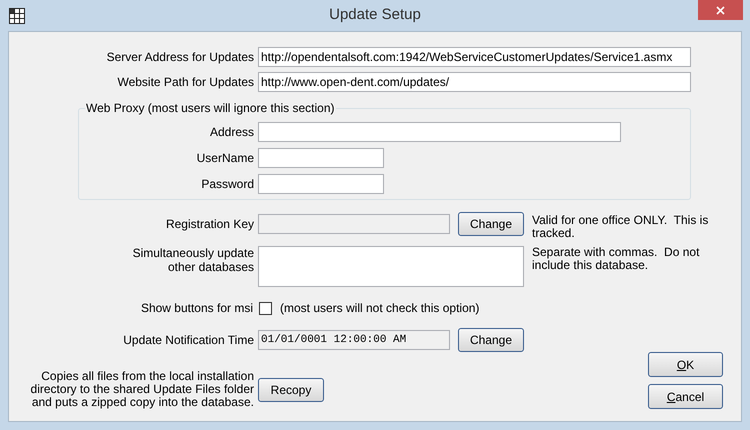 The width and height of the screenshot is (750, 430). I want to click on window-title: Update Setup, so click(375, 15).